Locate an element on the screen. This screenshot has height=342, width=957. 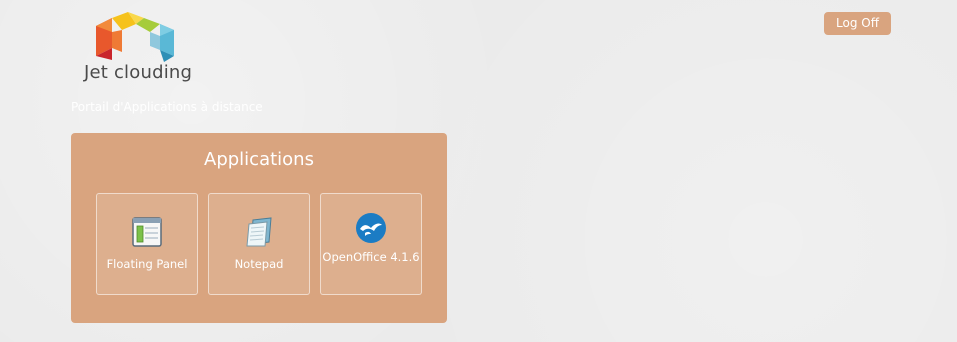
logo-mark-icon is located at coordinates (135, 37).